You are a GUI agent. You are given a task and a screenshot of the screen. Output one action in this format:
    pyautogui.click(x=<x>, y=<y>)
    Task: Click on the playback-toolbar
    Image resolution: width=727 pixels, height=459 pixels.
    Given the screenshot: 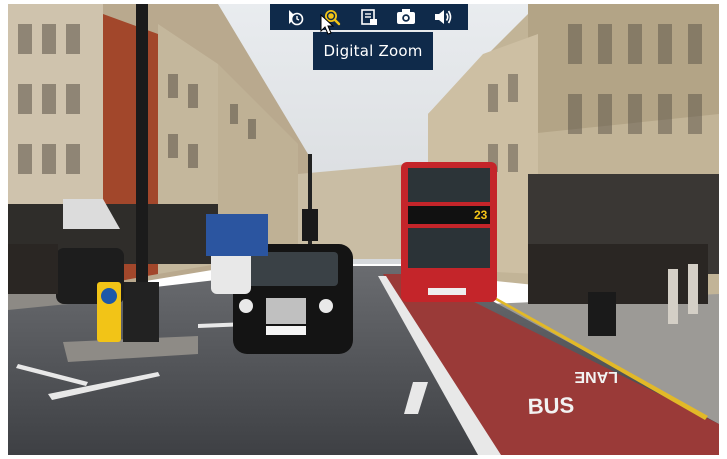 What is the action you would take?
    pyautogui.click(x=369, y=17)
    